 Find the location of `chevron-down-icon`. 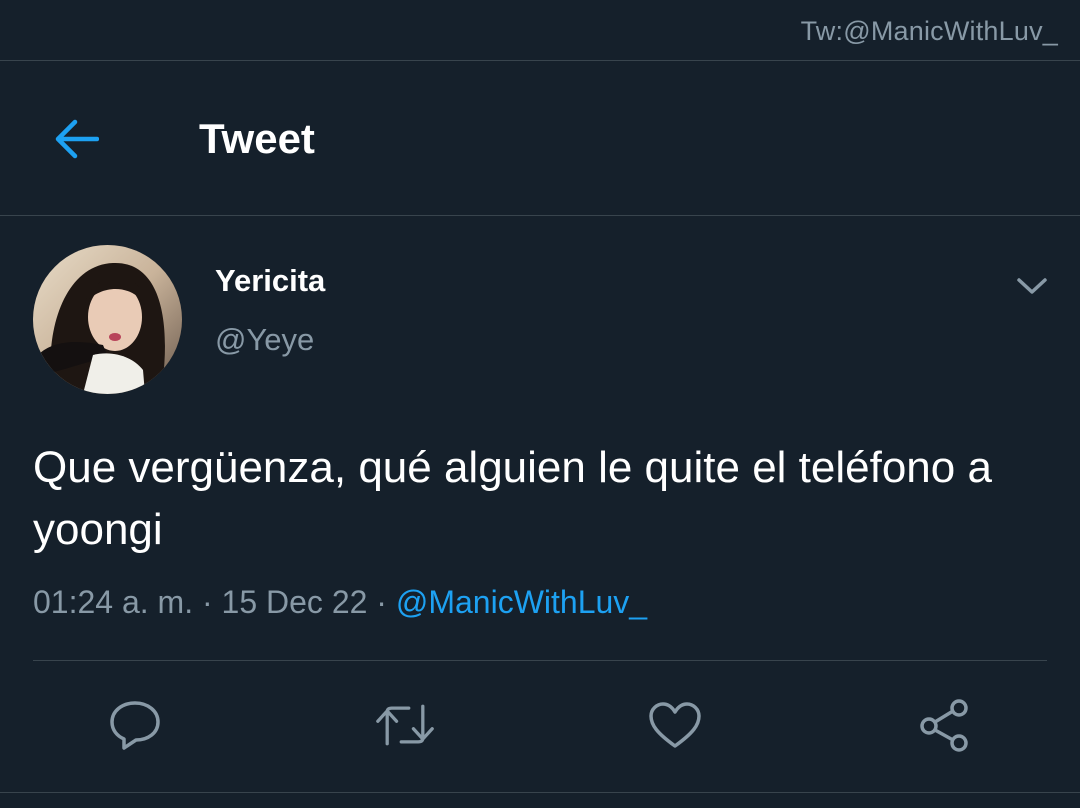

chevron-down-icon is located at coordinates (1032, 286).